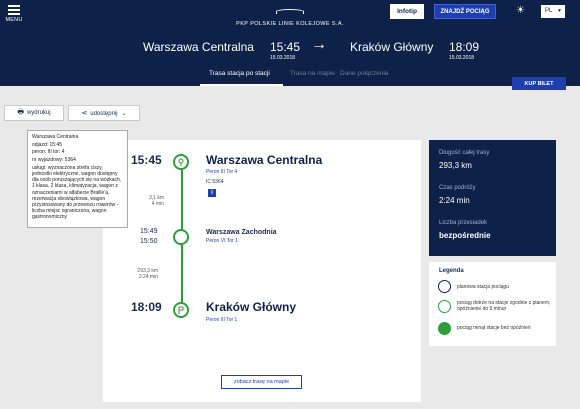 The width and height of the screenshot is (580, 409). Describe the element at coordinates (444, 328) in the screenshot. I see `passed-station-icon` at that location.